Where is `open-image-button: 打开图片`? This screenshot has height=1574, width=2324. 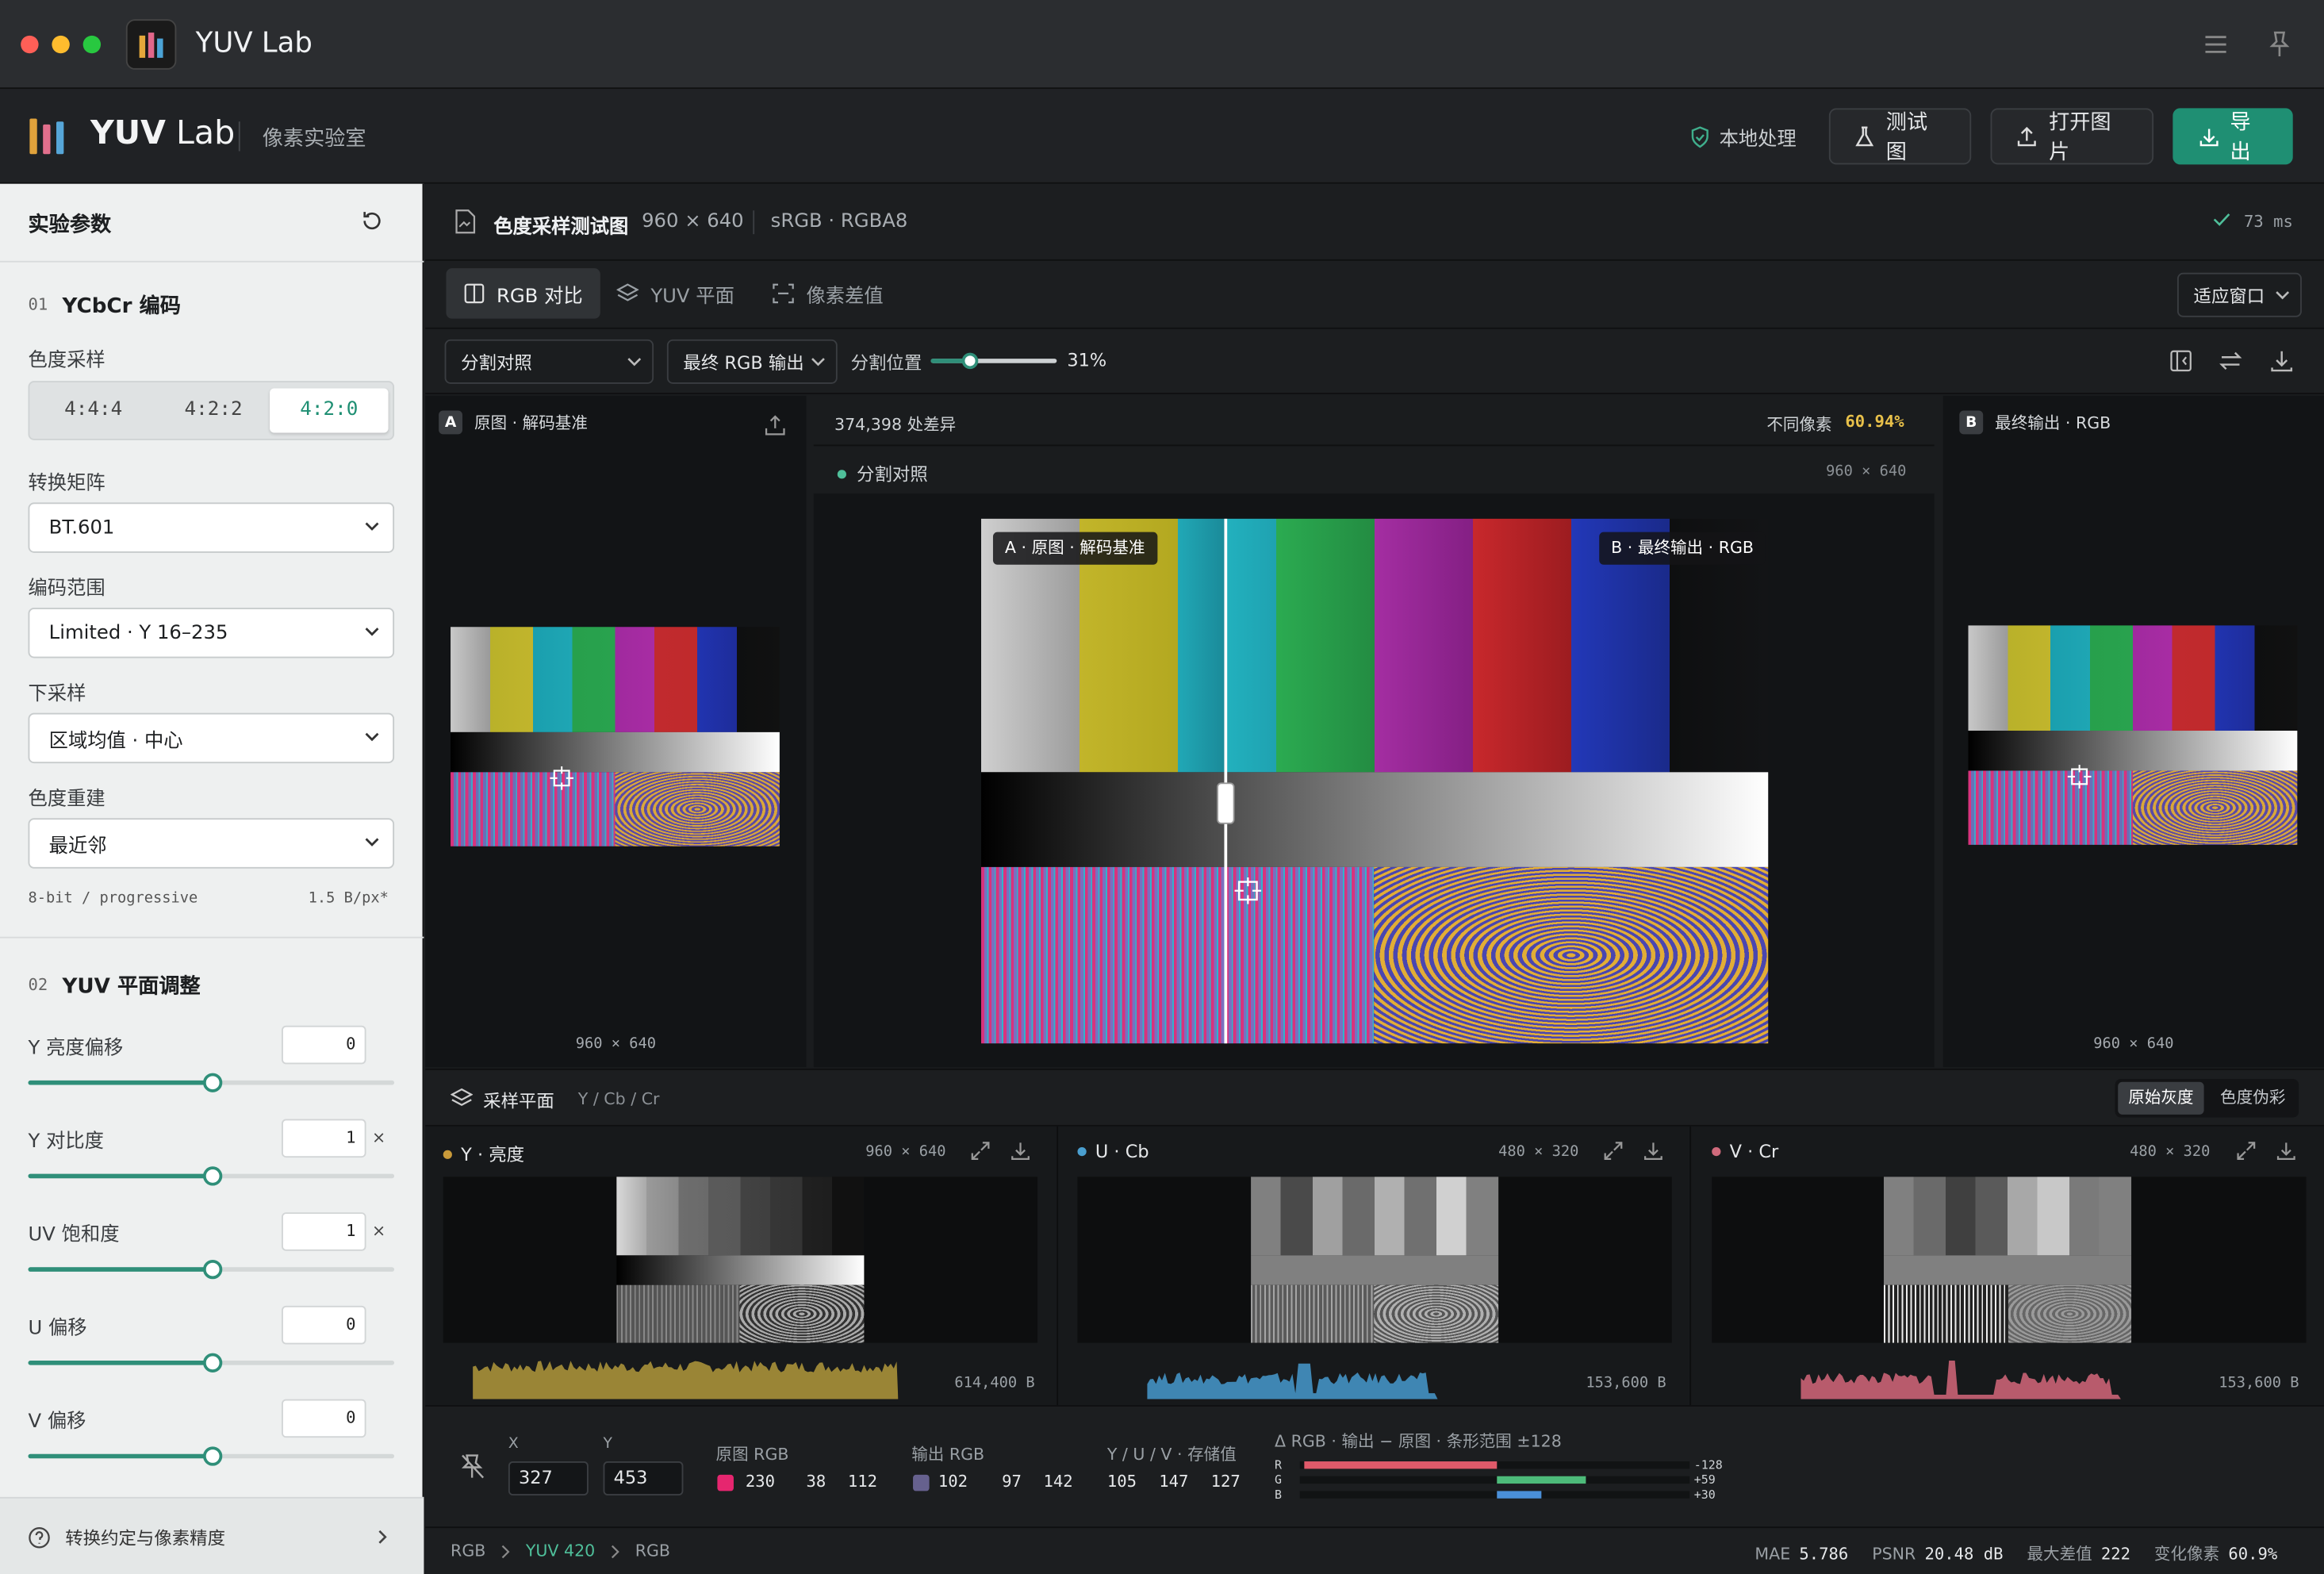
open-image-button: 打开图片 is located at coordinates (2072, 136).